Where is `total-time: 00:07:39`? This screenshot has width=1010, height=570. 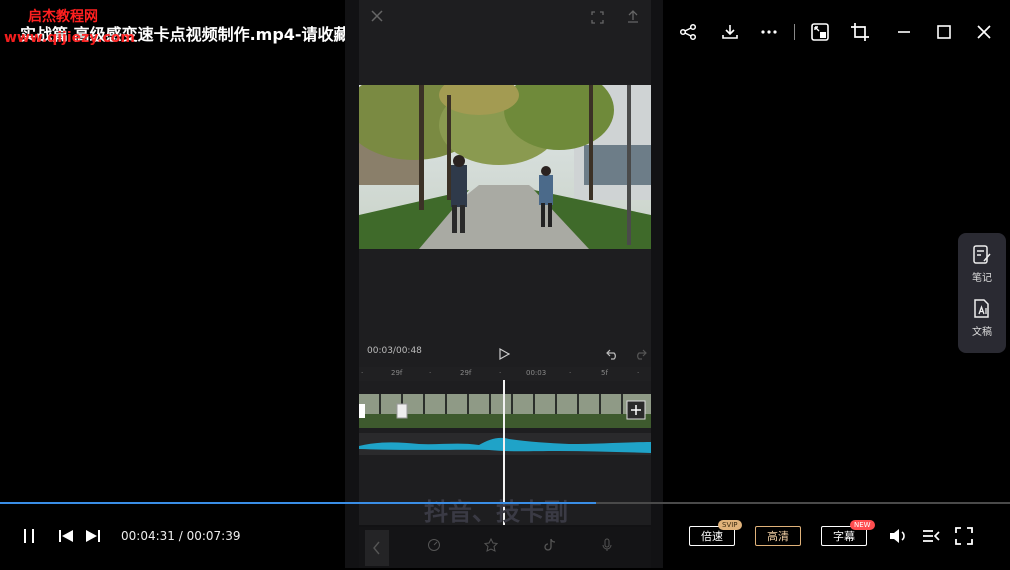
total-time: 00:07:39 is located at coordinates (213, 536).